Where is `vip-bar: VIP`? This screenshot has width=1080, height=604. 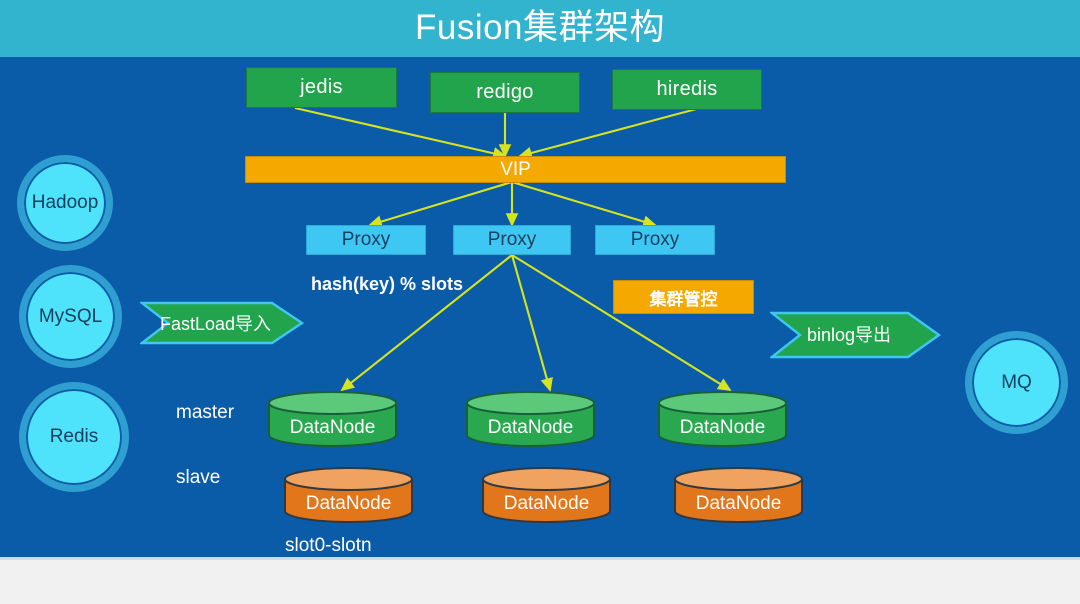 vip-bar: VIP is located at coordinates (515, 169).